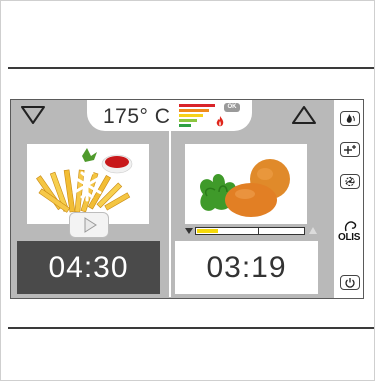  I want to click on fan-icon, so click(350, 181).